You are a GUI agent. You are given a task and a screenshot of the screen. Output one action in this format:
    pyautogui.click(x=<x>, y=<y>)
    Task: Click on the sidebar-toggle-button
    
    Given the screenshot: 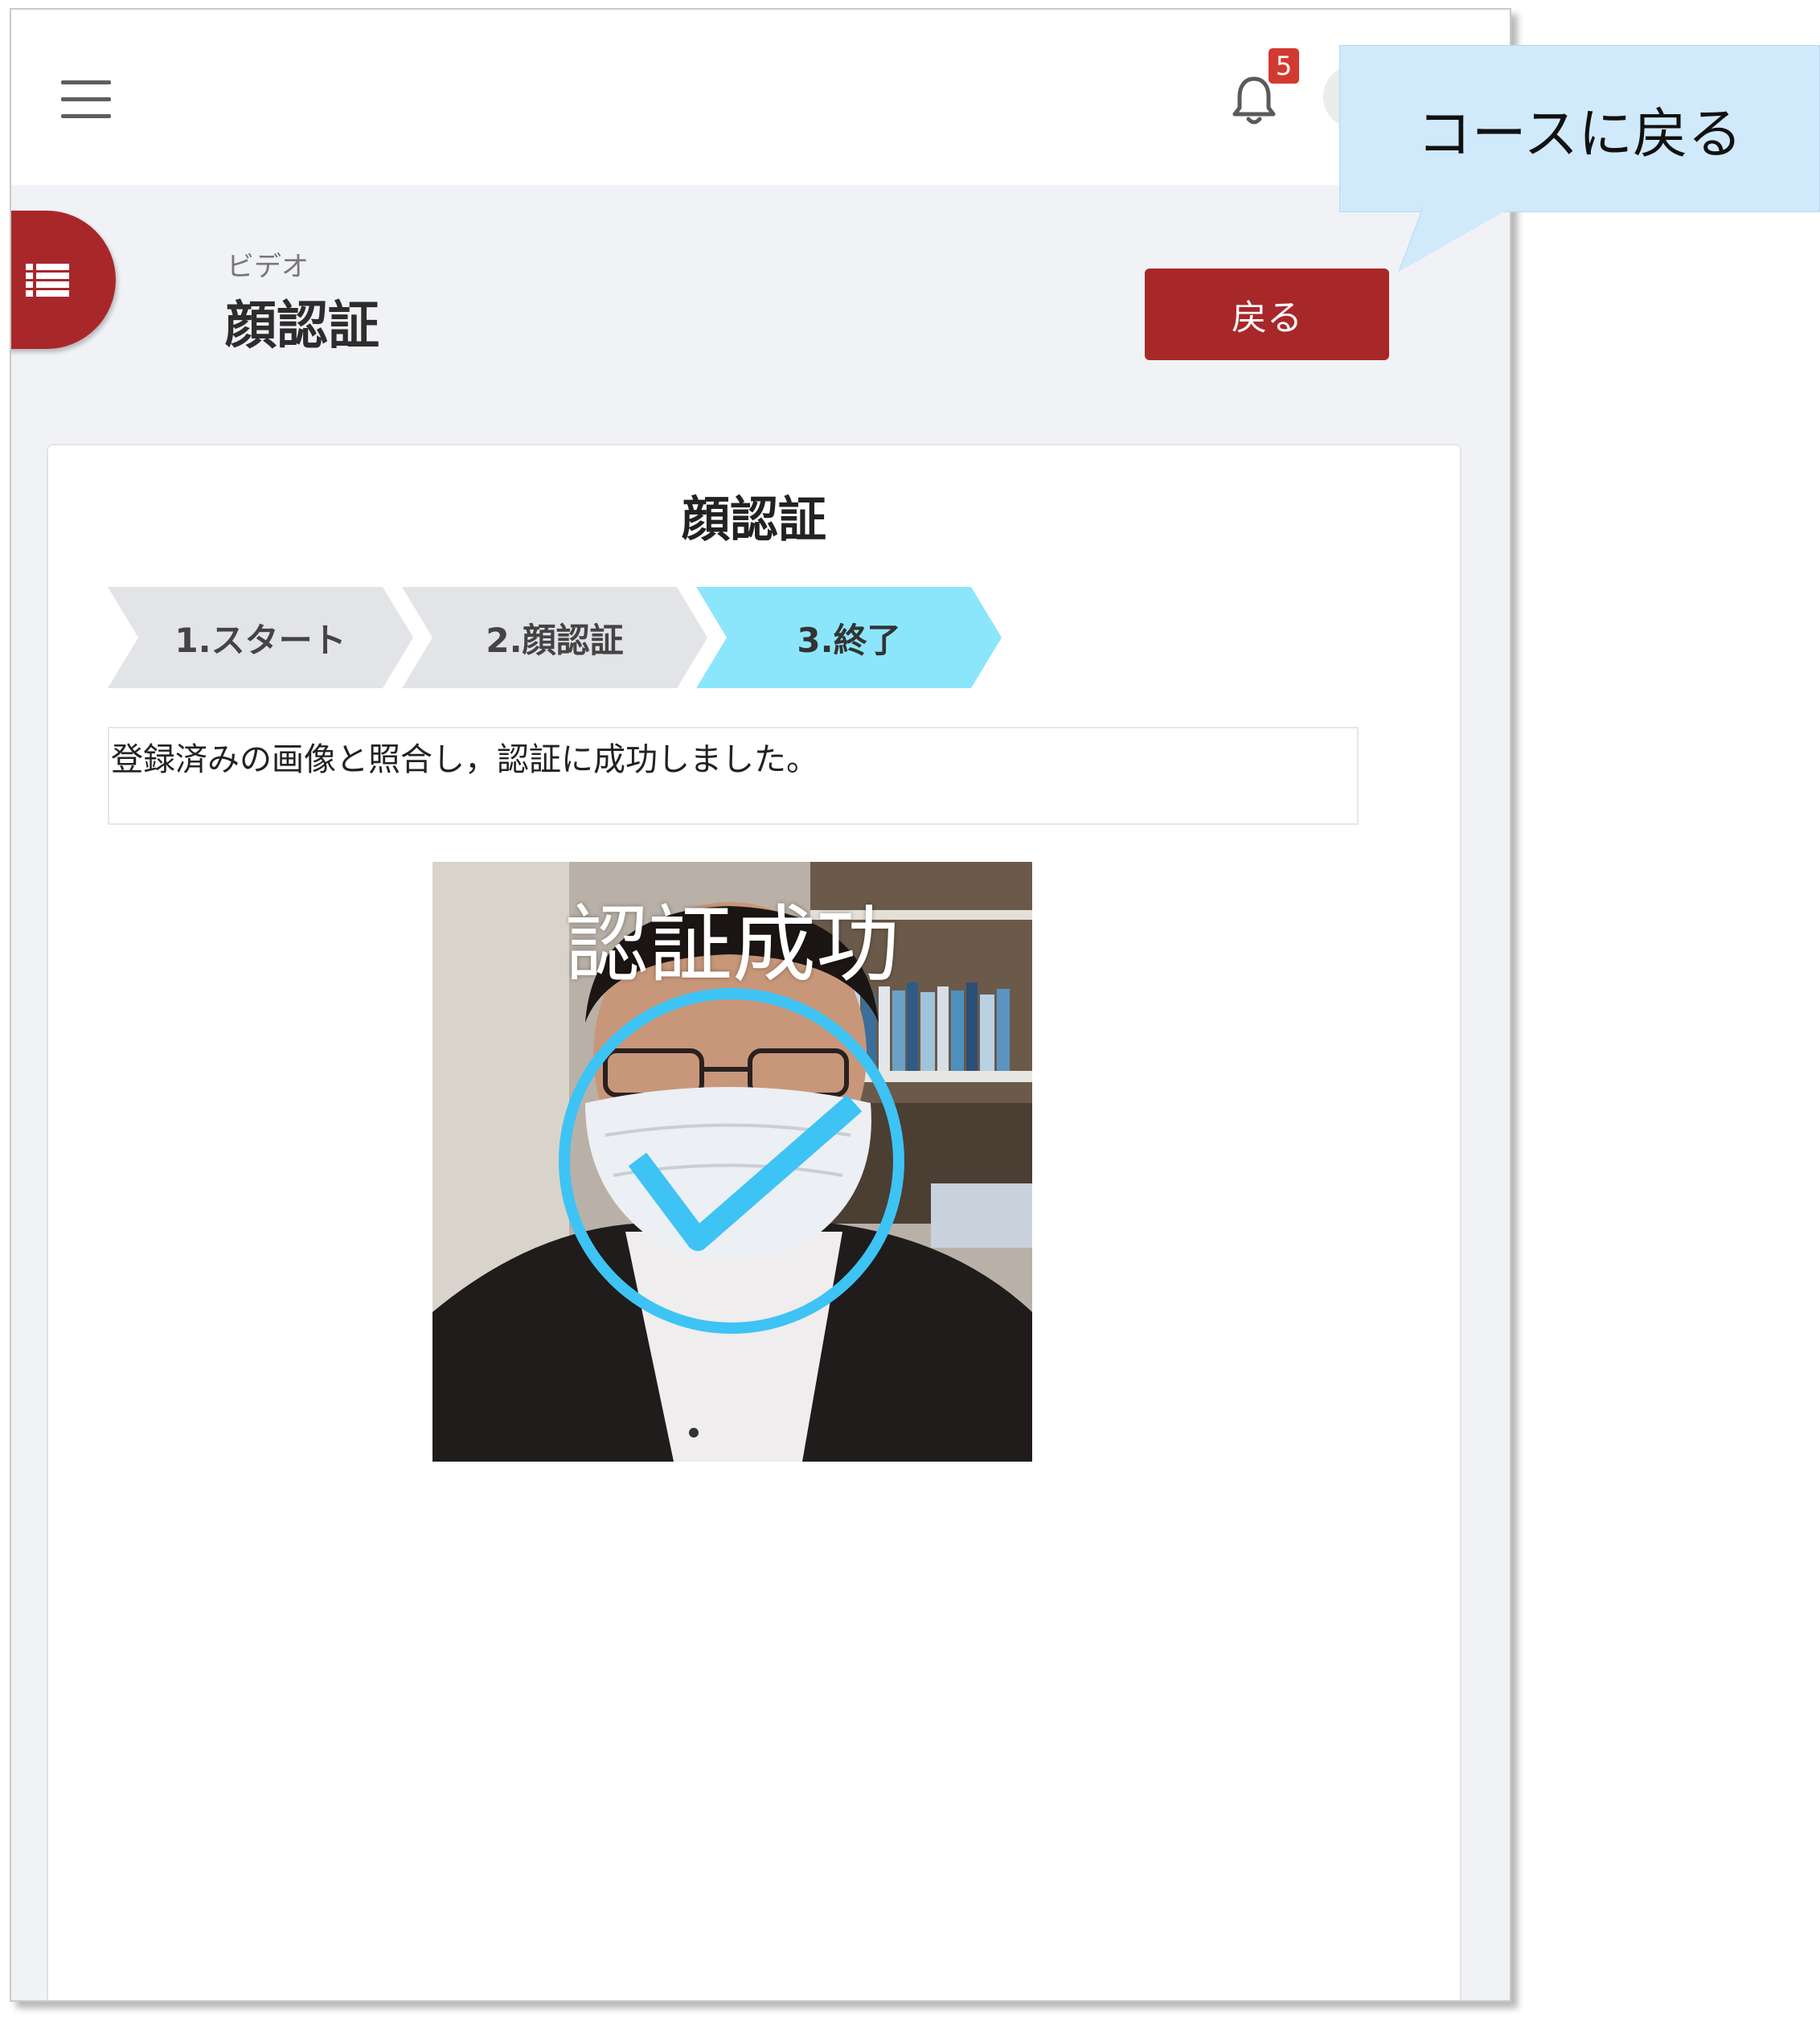 What is the action you would take?
    pyautogui.click(x=64, y=280)
    